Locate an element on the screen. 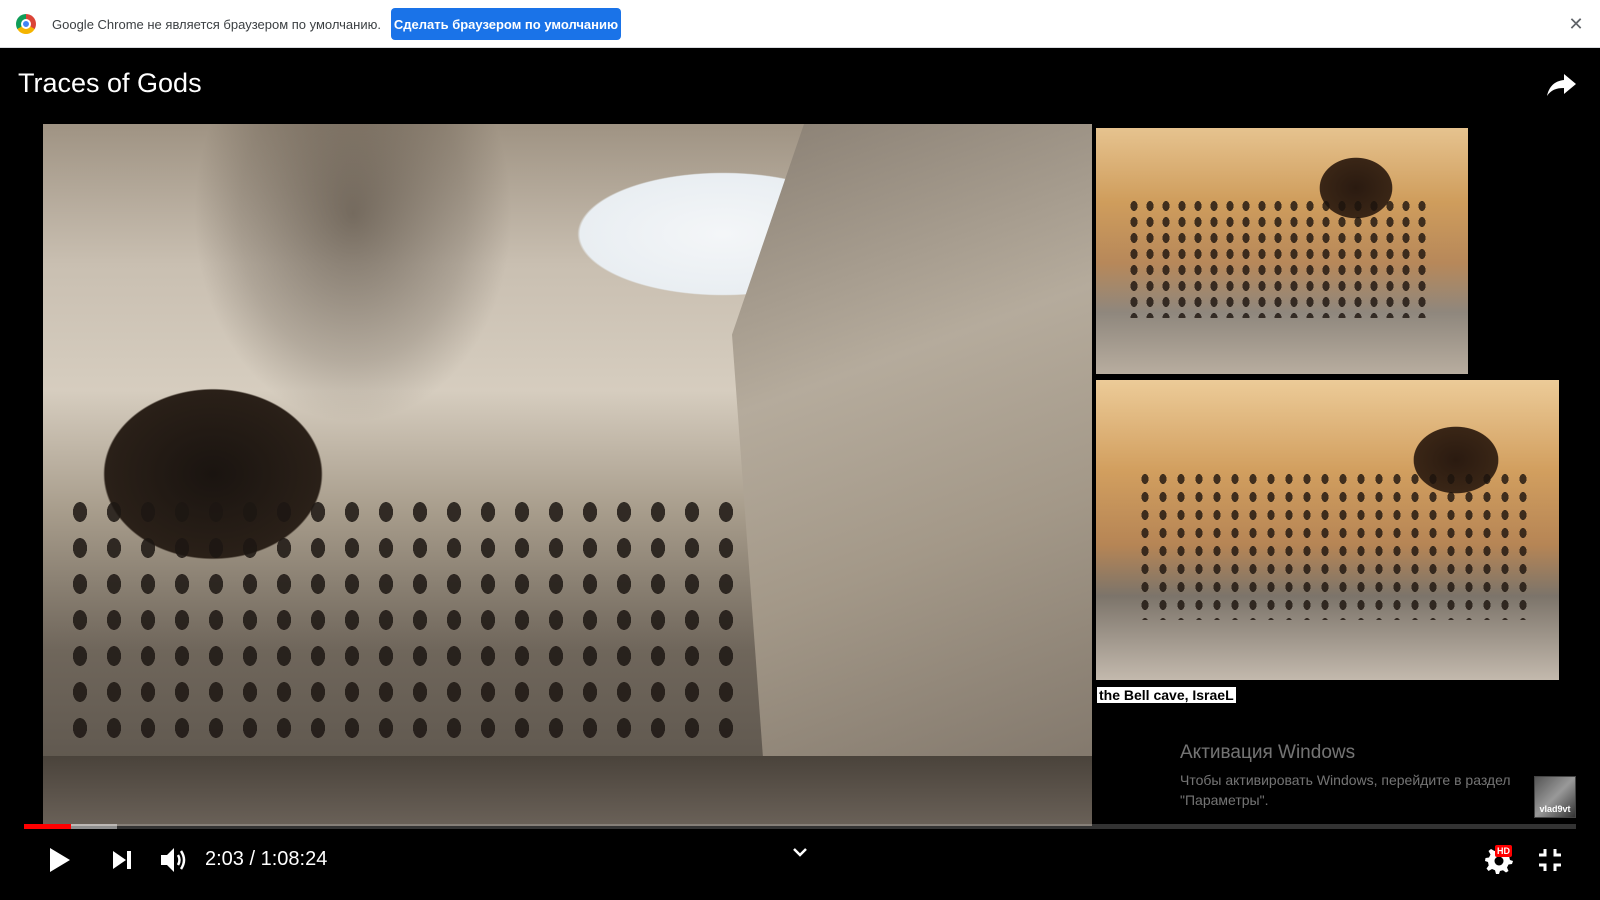  settings-button is located at coordinates (1499, 860).